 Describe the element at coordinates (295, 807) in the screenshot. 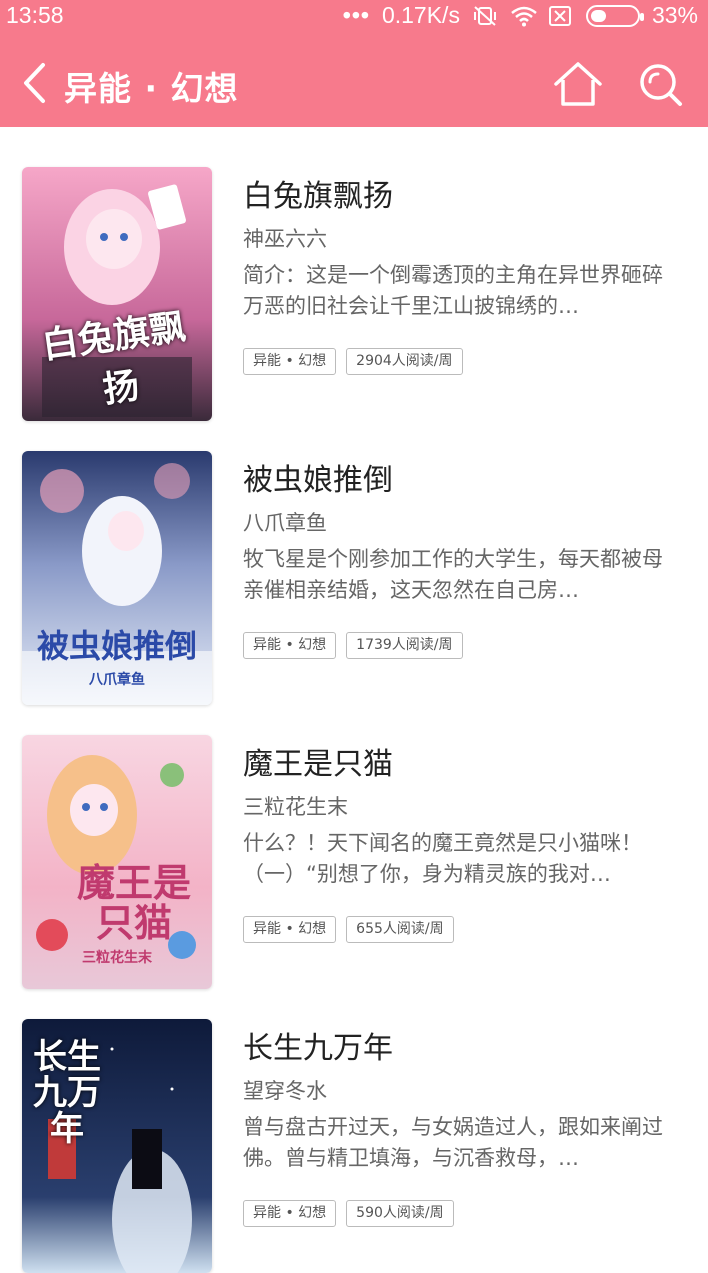

I see `book-author: 三粒花生末` at that location.